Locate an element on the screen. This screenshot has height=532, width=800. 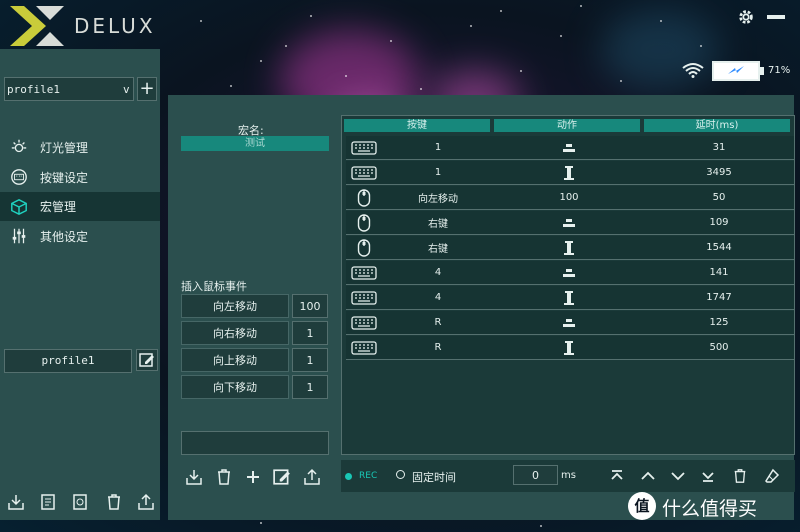
insert-move-right-button: 向右移动 is located at coordinates (235, 333).